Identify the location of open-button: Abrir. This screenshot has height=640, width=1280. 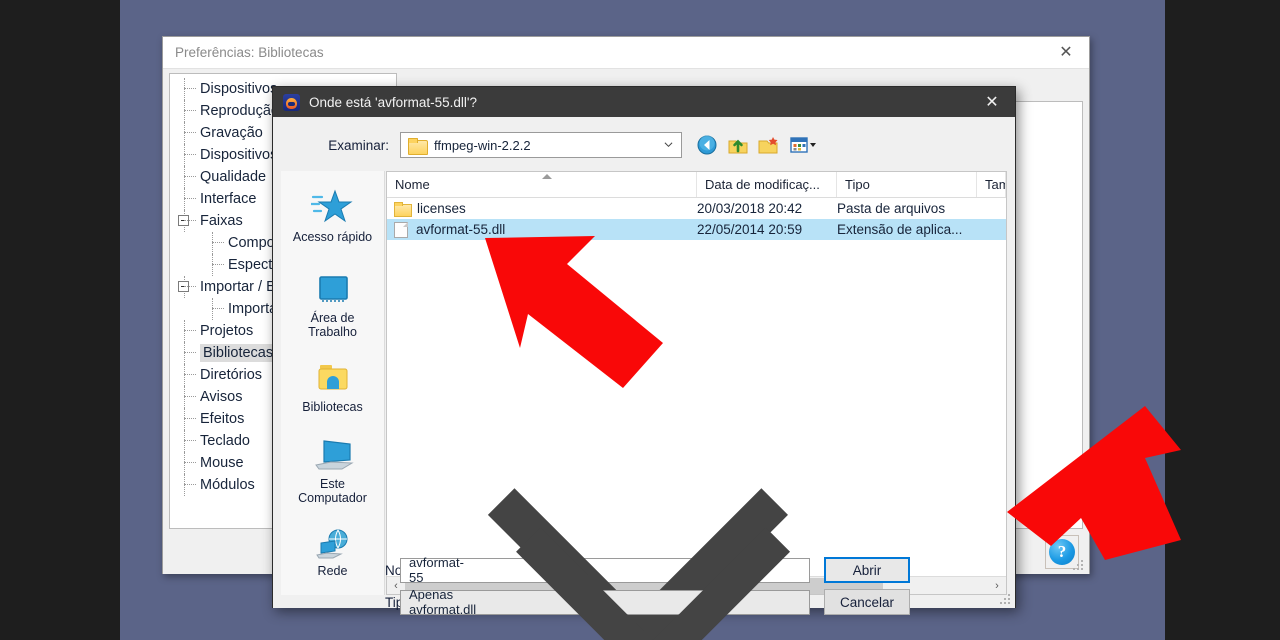
(867, 570).